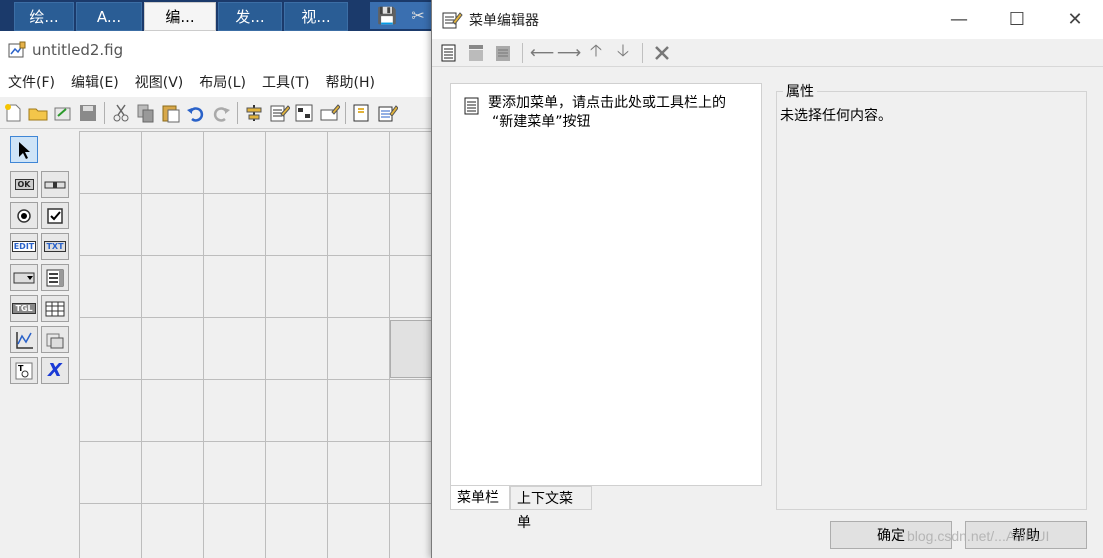 The height and width of the screenshot is (558, 1103). What do you see at coordinates (472, 106) in the screenshot?
I see `menu-document-icon` at bounding box center [472, 106].